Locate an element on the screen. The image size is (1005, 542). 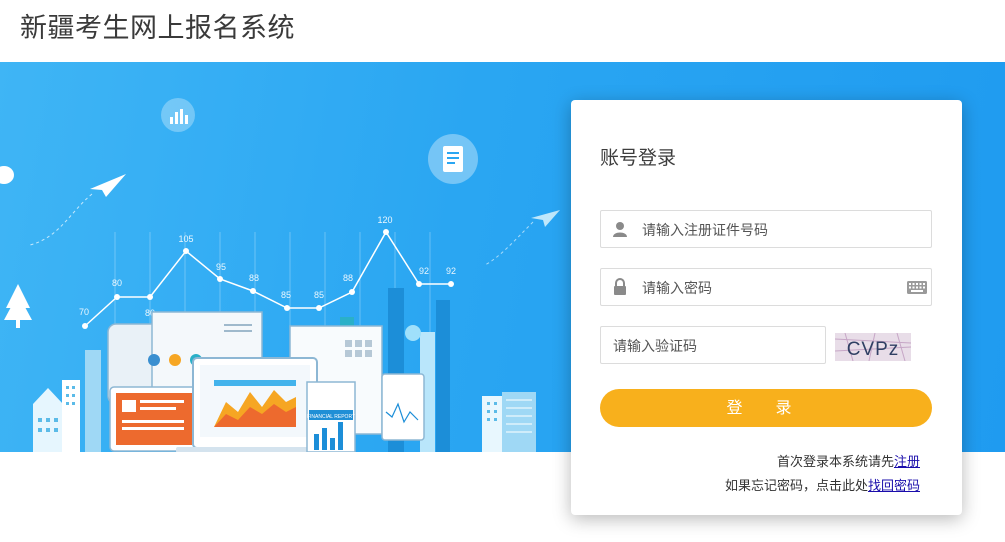
captcha-input: 请输入验证码 is located at coordinates (713, 345).